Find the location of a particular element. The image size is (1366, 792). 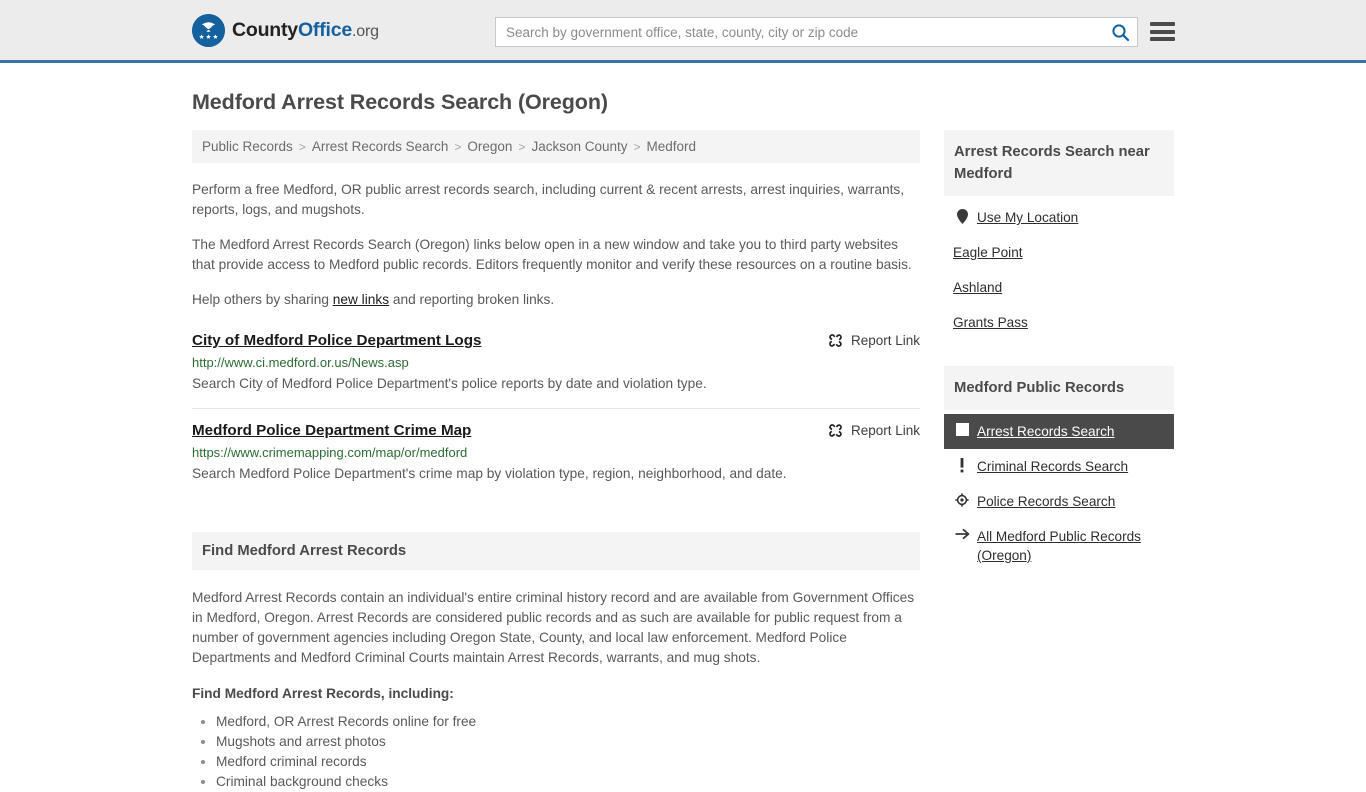

page-title: Medford Arrest Records Search (Oregon) is located at coordinates (400, 102).